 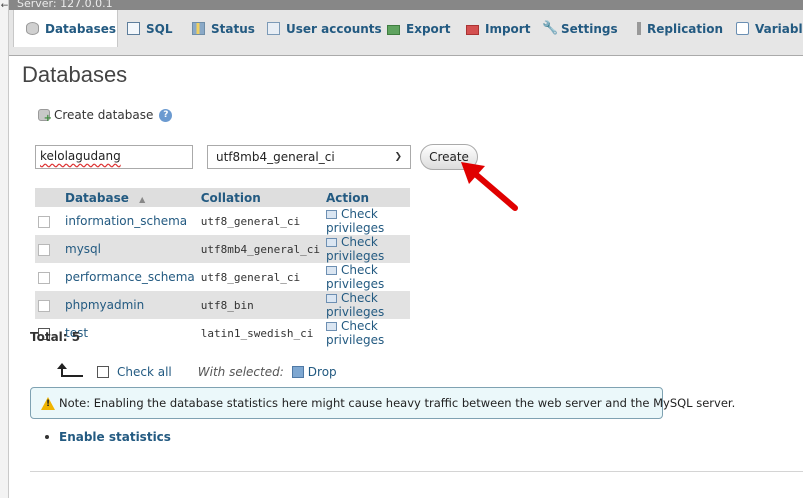 What do you see at coordinates (4, 6) in the screenshot?
I see `arrow-left-icon: ←` at bounding box center [4, 6].